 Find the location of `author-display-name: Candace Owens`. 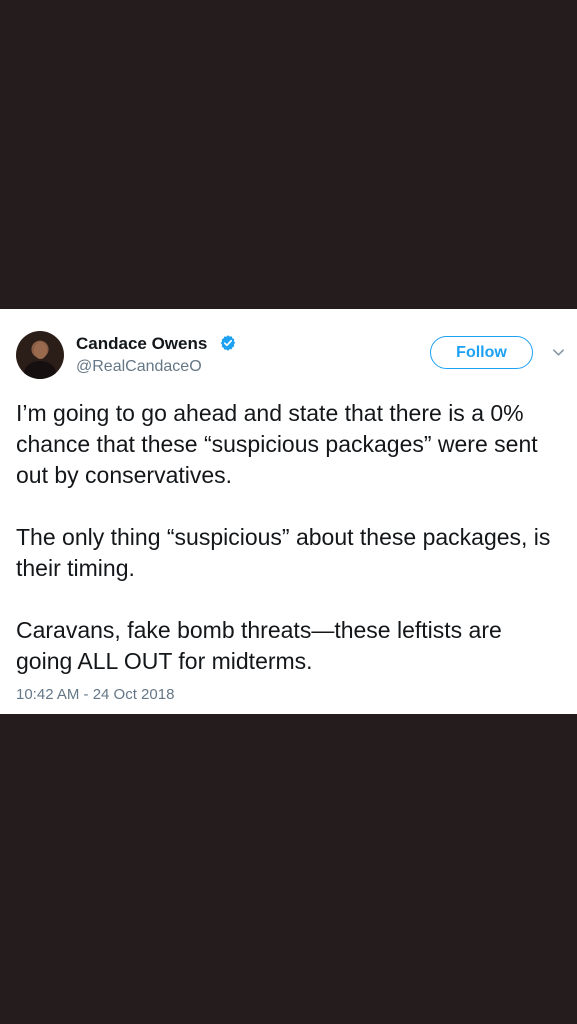

author-display-name: Candace Owens is located at coordinates (141, 344).